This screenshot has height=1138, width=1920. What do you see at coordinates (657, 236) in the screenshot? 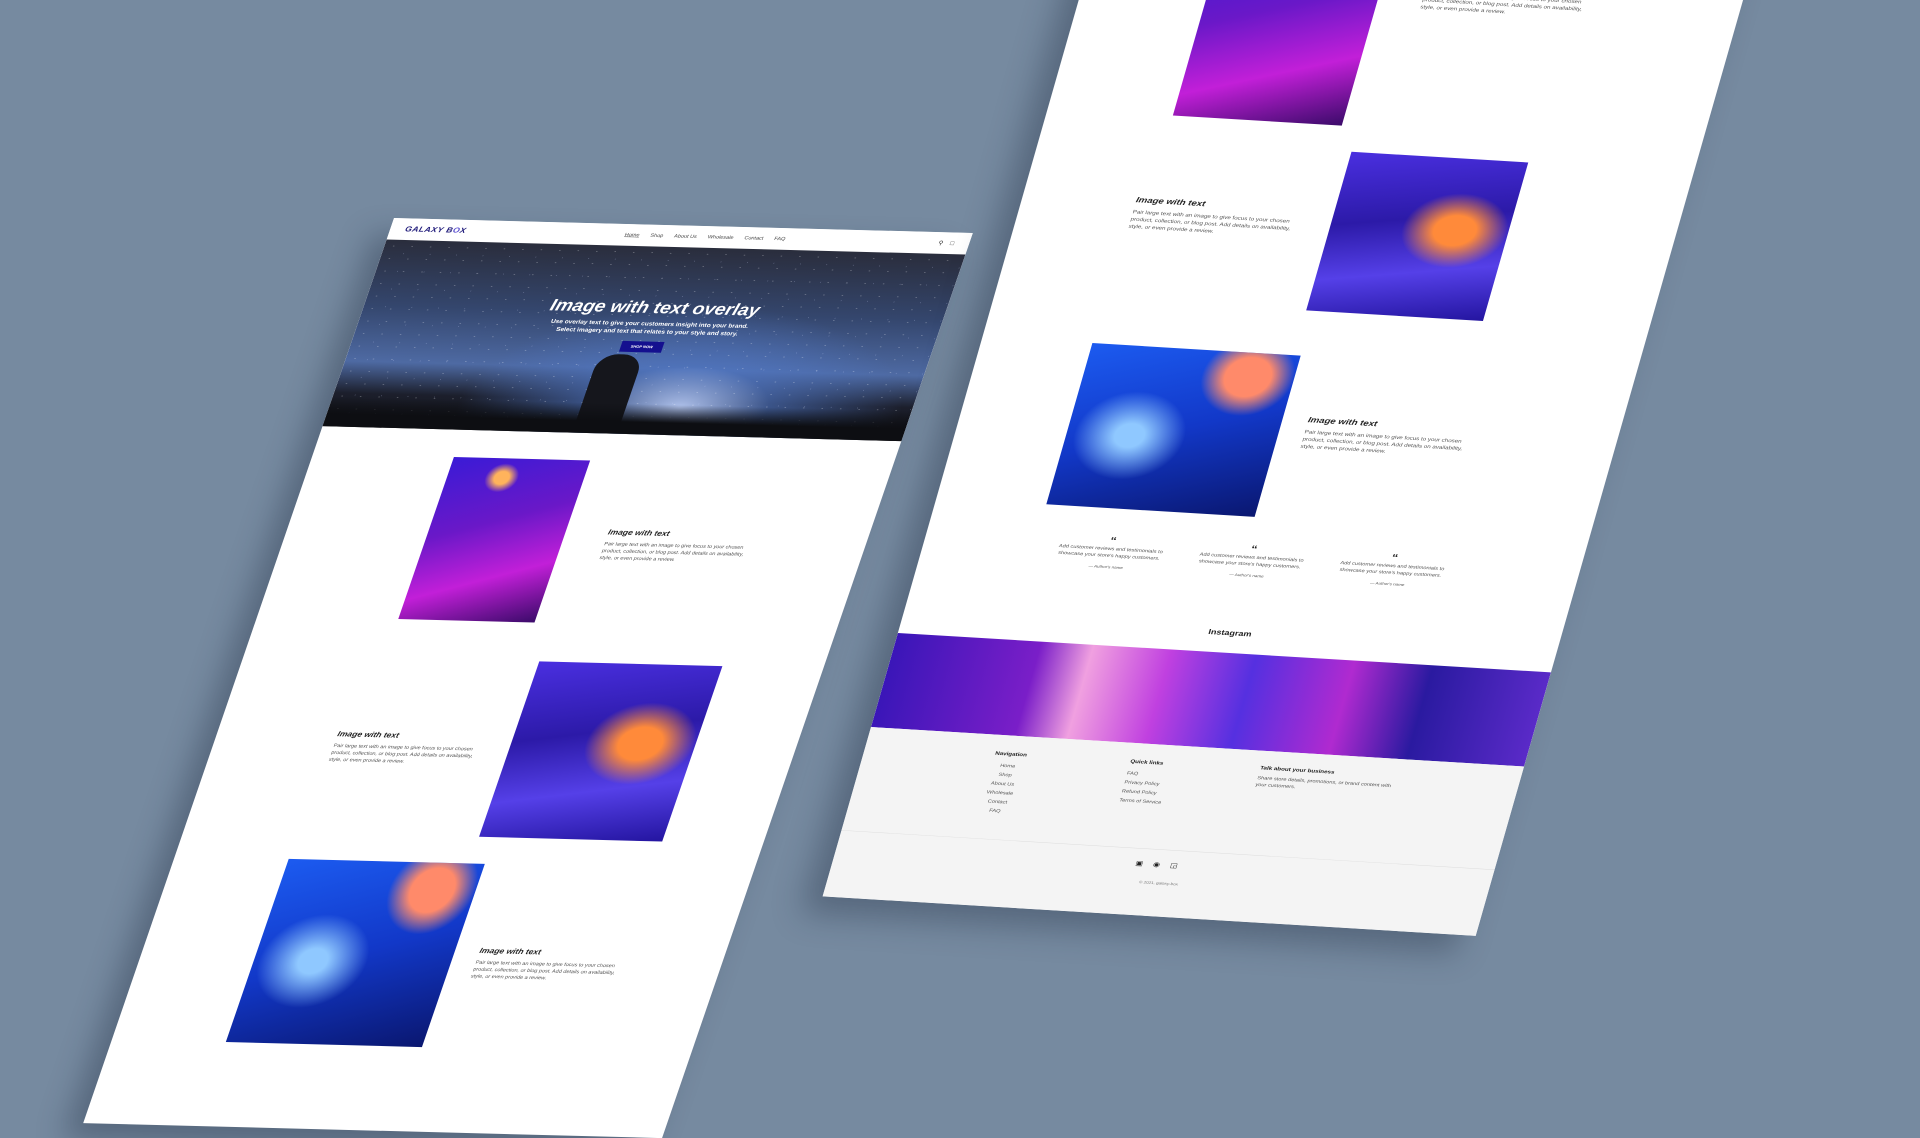
I see `nav-shop: Shop` at bounding box center [657, 236].